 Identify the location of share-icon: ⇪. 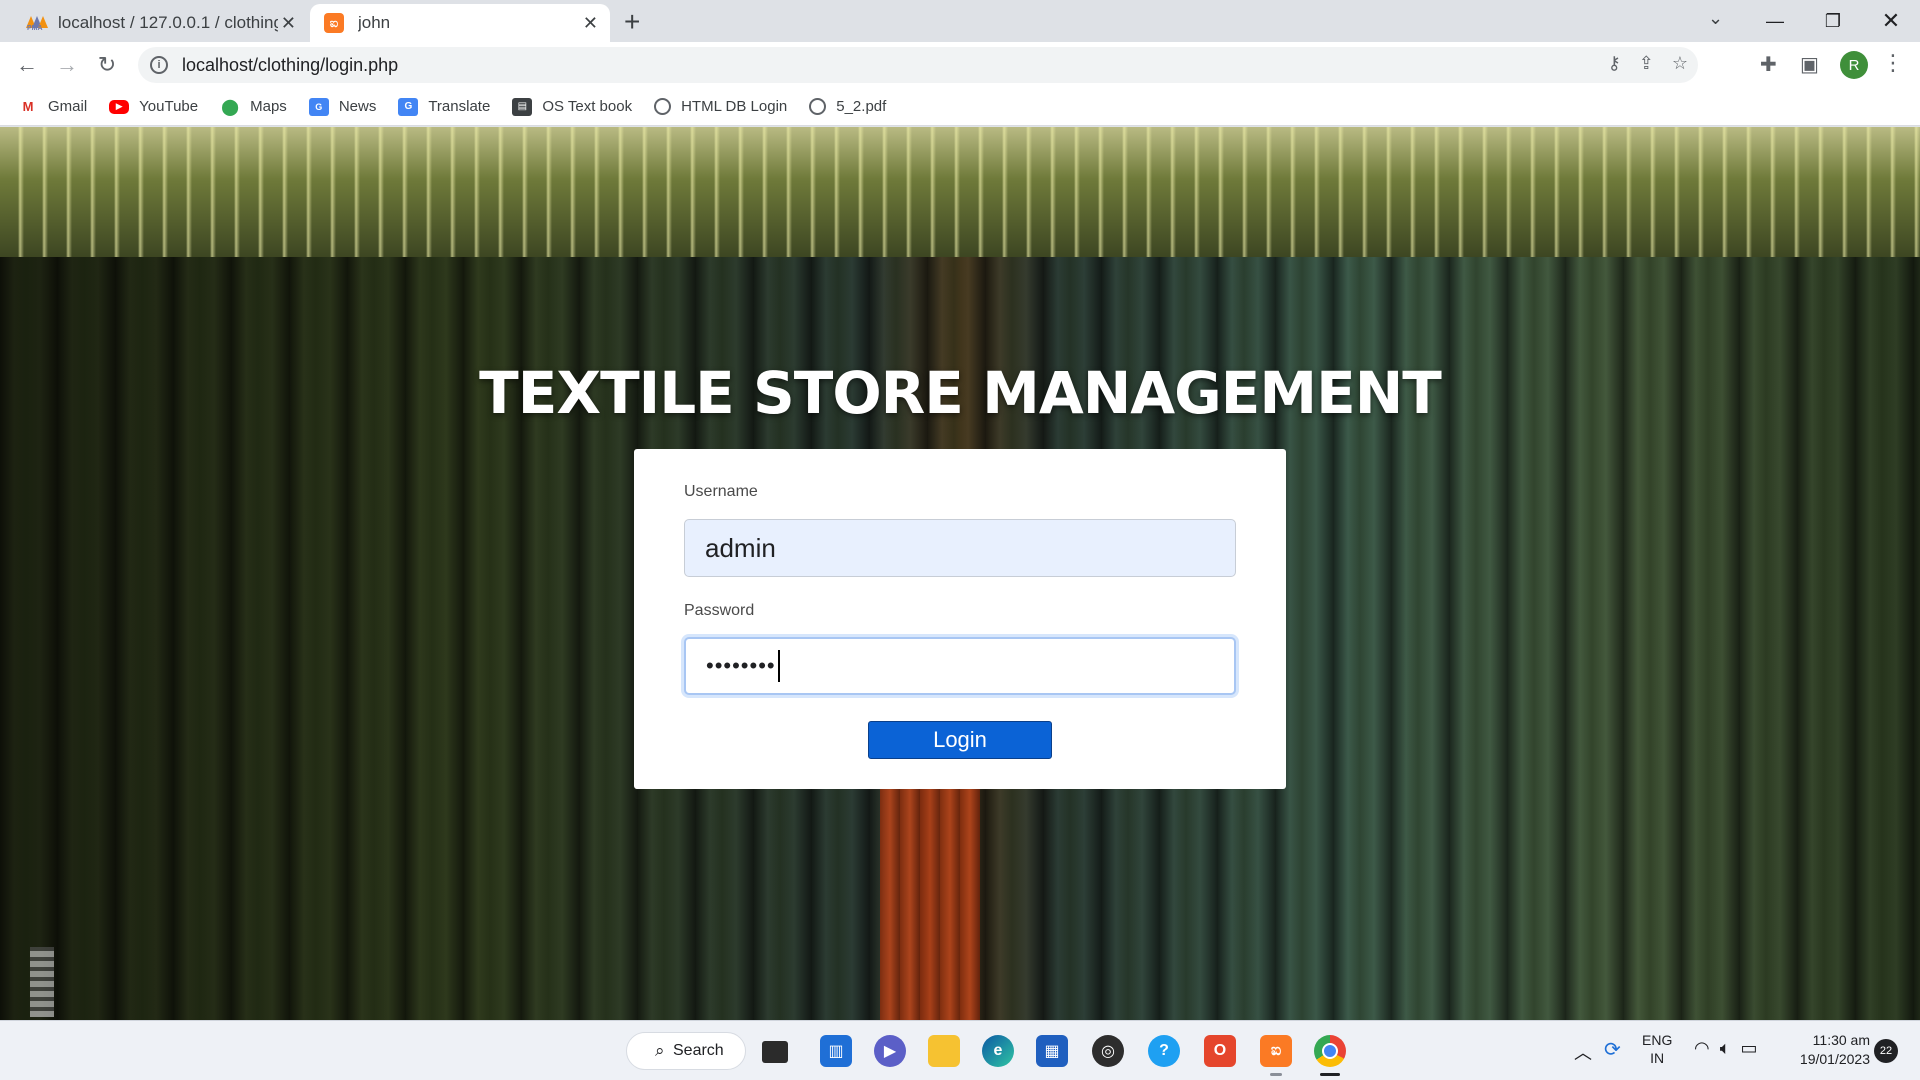
(1646, 63).